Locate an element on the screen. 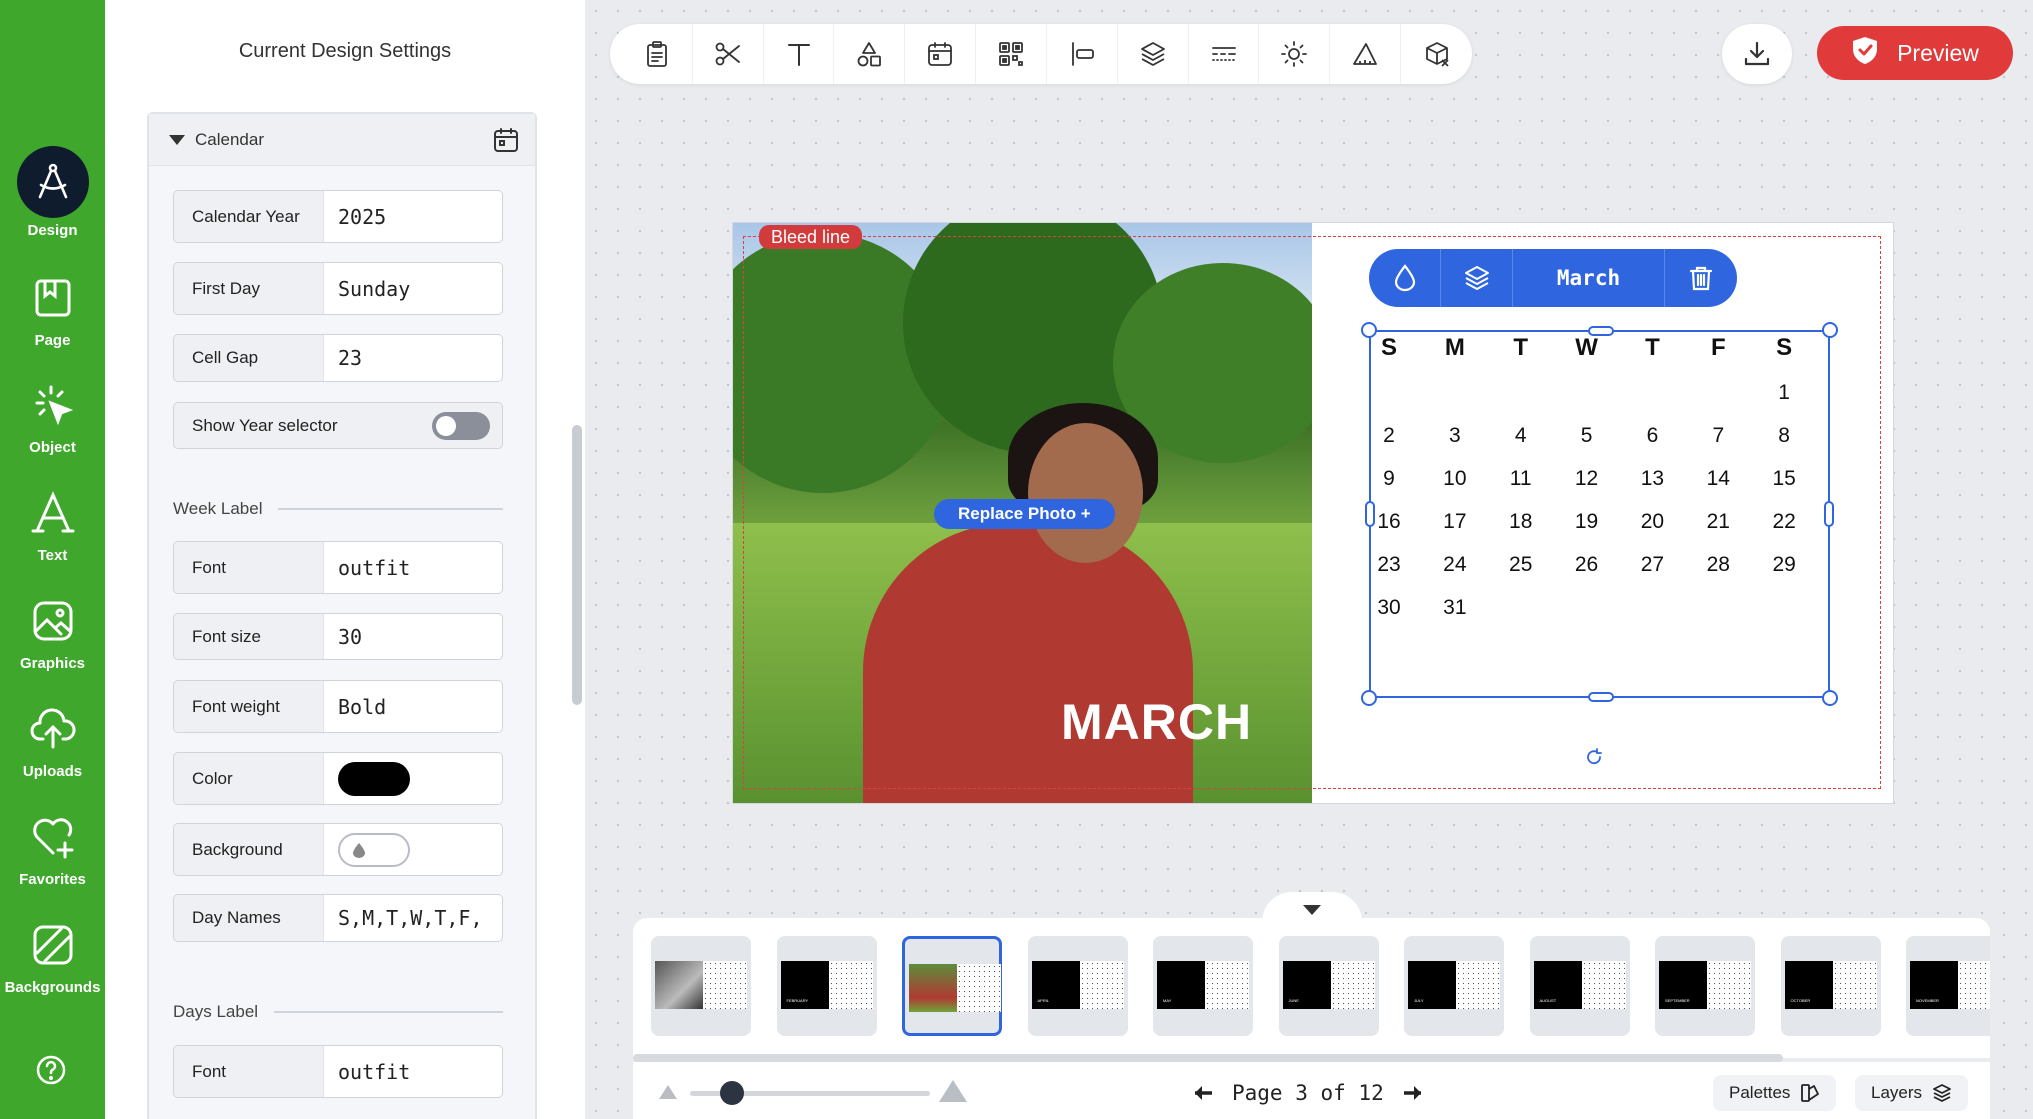  resize-handle-left is located at coordinates (1370, 514).